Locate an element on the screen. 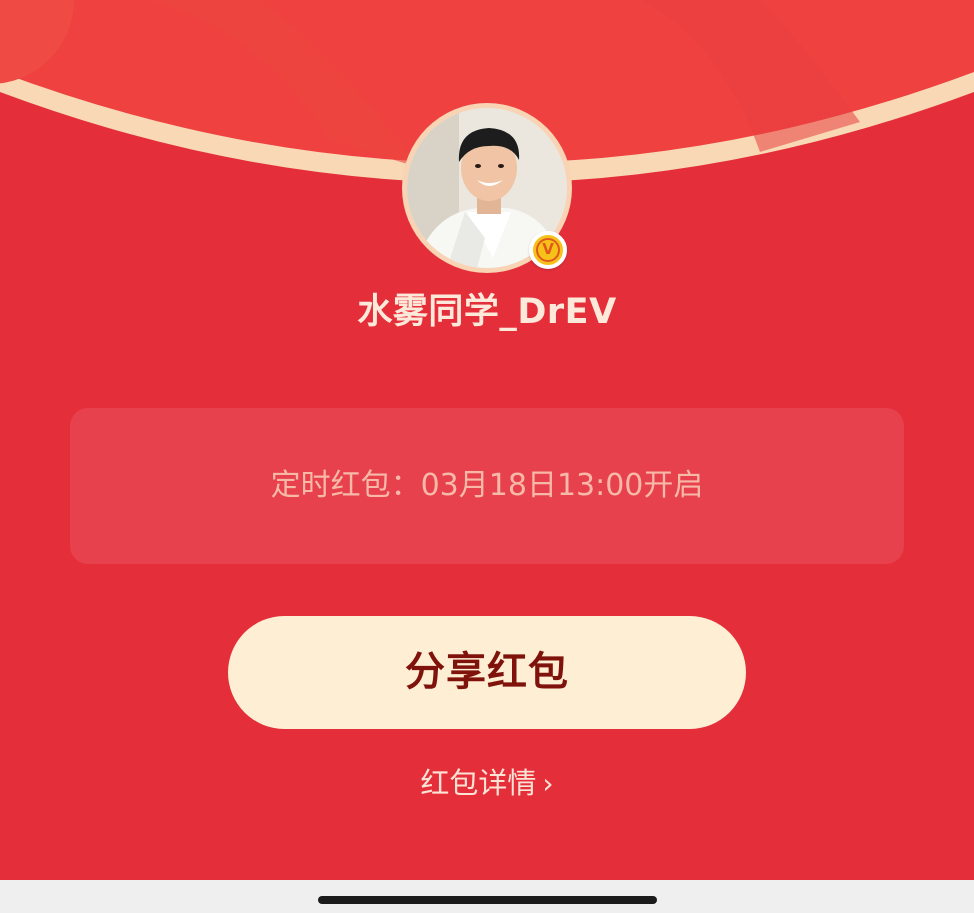 The height and width of the screenshot is (913, 974). verified-mark: V is located at coordinates (548, 250).